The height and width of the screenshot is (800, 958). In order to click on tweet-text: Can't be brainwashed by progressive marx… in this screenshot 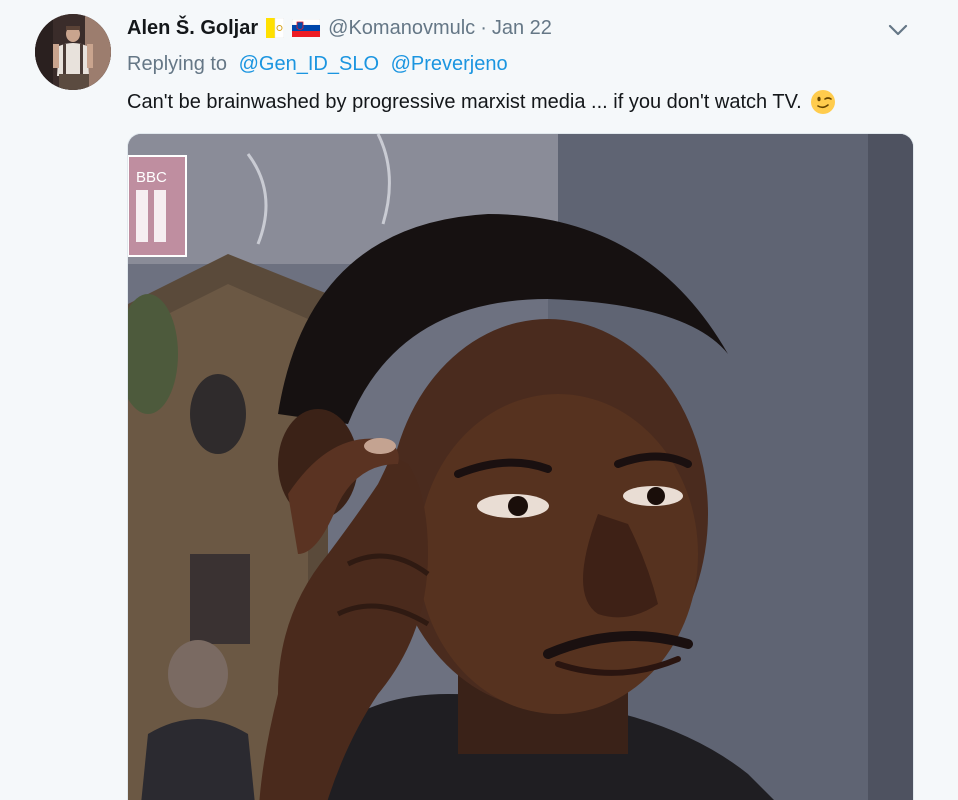, I will do `click(481, 102)`.